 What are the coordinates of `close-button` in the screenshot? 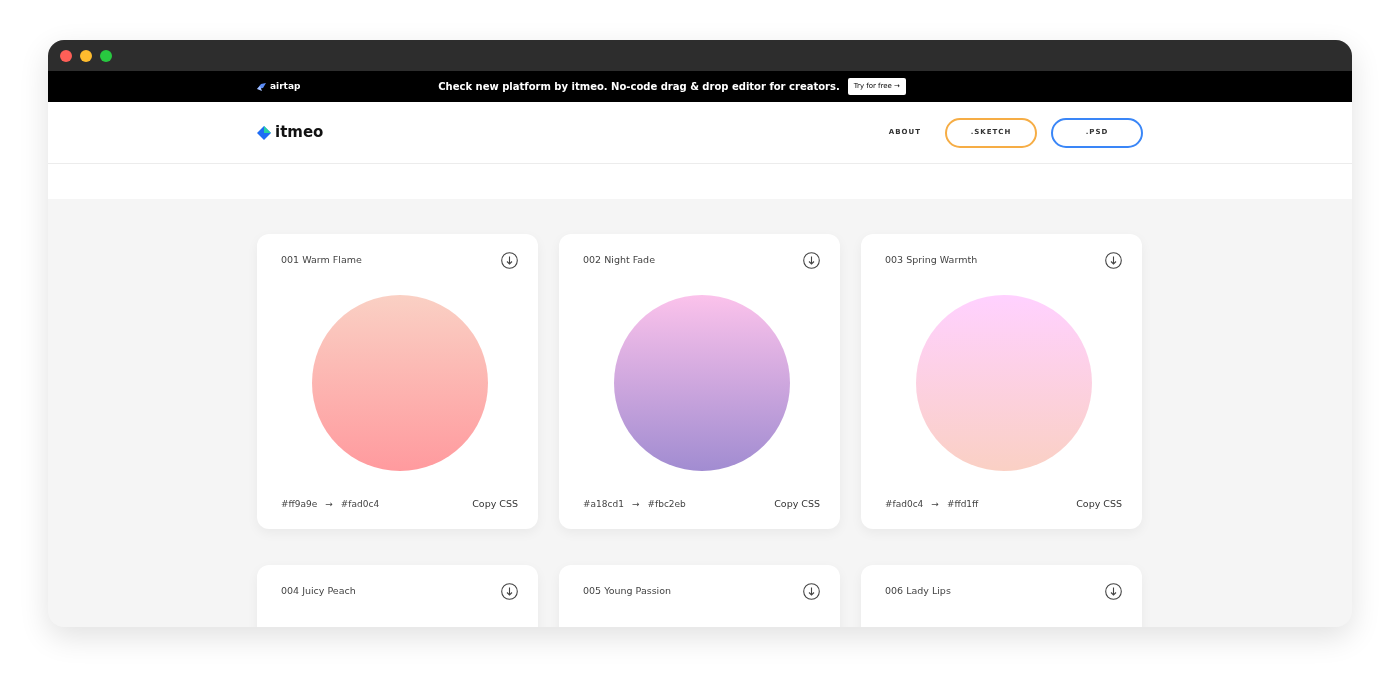 It's located at (66, 55).